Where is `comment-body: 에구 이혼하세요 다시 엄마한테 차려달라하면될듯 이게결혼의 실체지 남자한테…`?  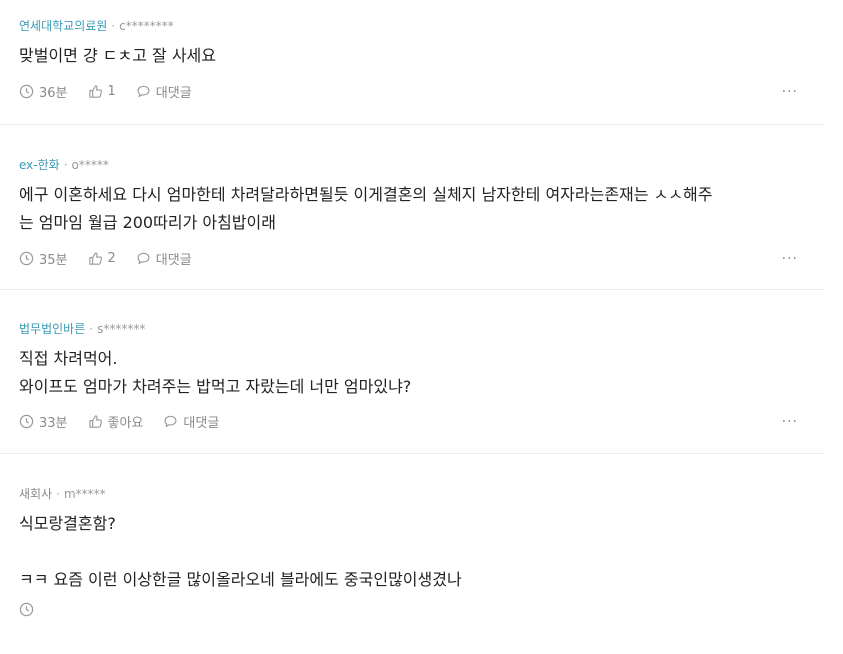
comment-body: 에구 이혼하세요 다시 엄마한테 차려달라하면될듯 이게결혼의 실체지 남자한테… is located at coordinates (414, 209).